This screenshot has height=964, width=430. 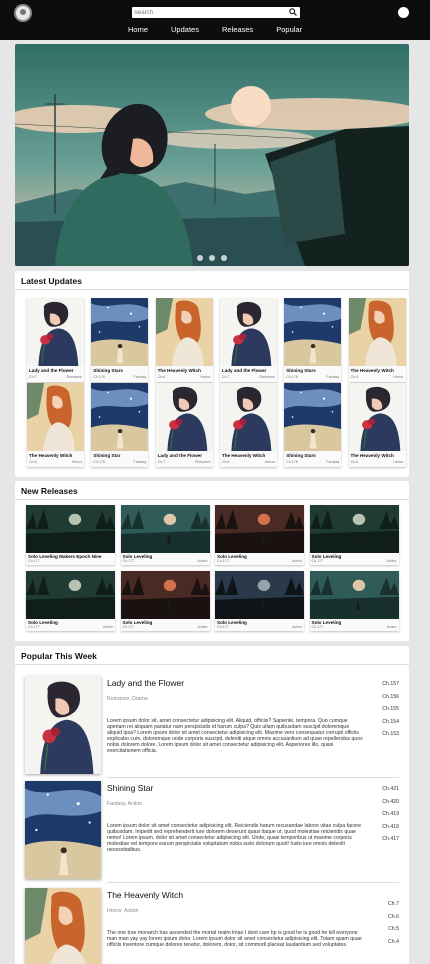 What do you see at coordinates (384, 792) in the screenshot?
I see `chapter-link: Ch.421` at bounding box center [384, 792].